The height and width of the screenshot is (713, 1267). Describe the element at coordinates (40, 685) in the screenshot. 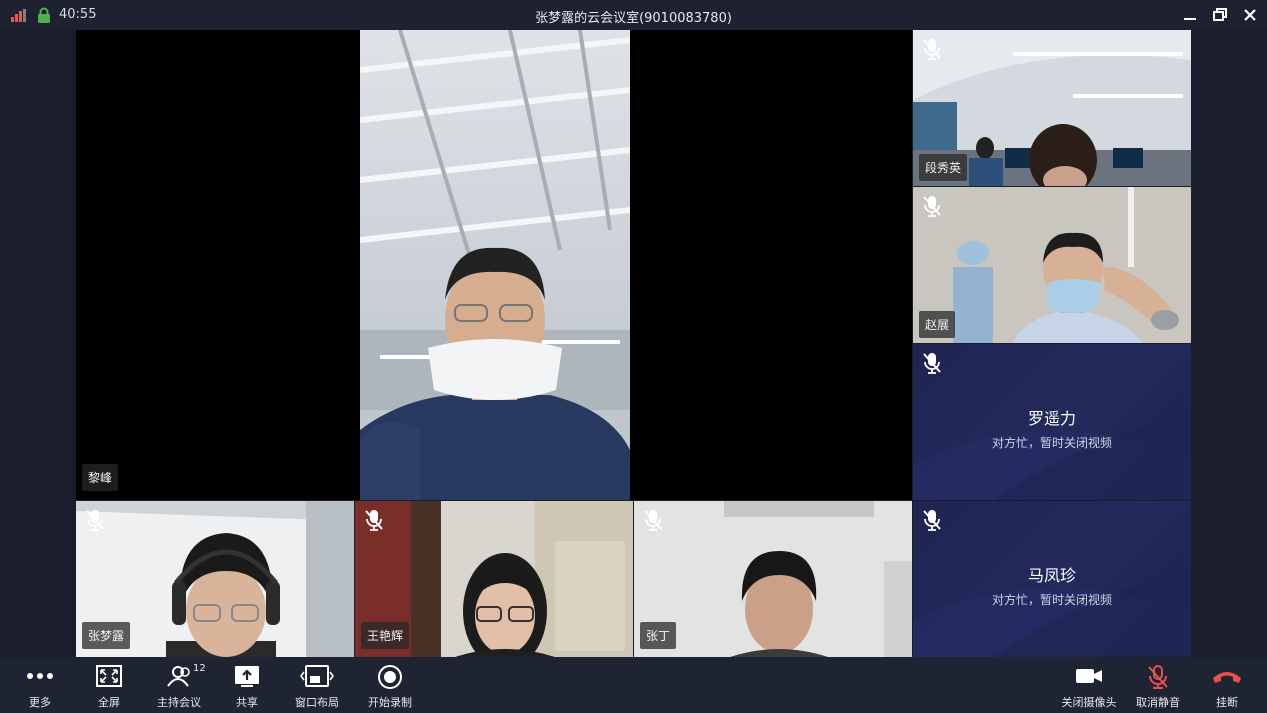

I see `more-button: 更多` at that location.